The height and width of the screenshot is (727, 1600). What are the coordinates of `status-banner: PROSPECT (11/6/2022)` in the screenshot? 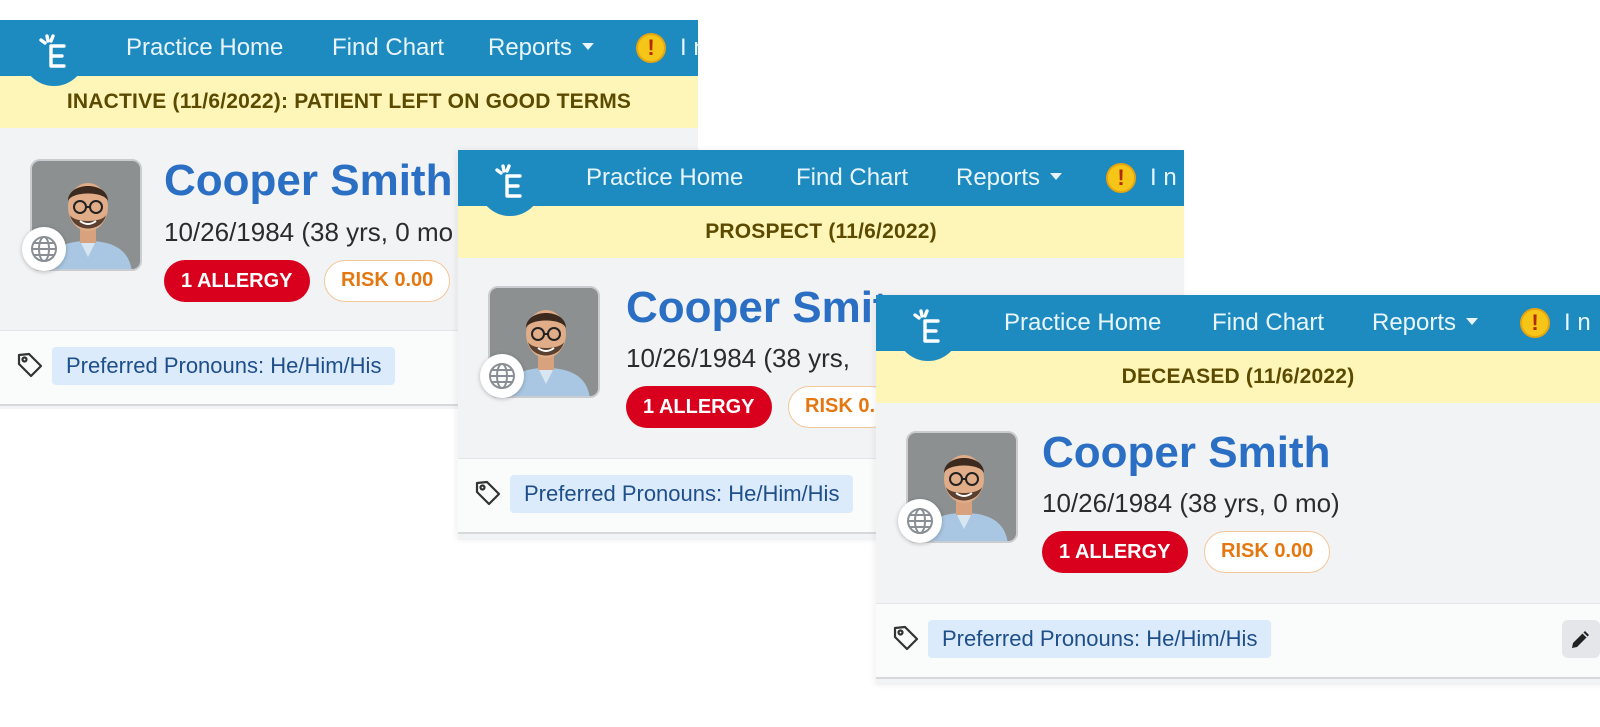 It's located at (821, 232).